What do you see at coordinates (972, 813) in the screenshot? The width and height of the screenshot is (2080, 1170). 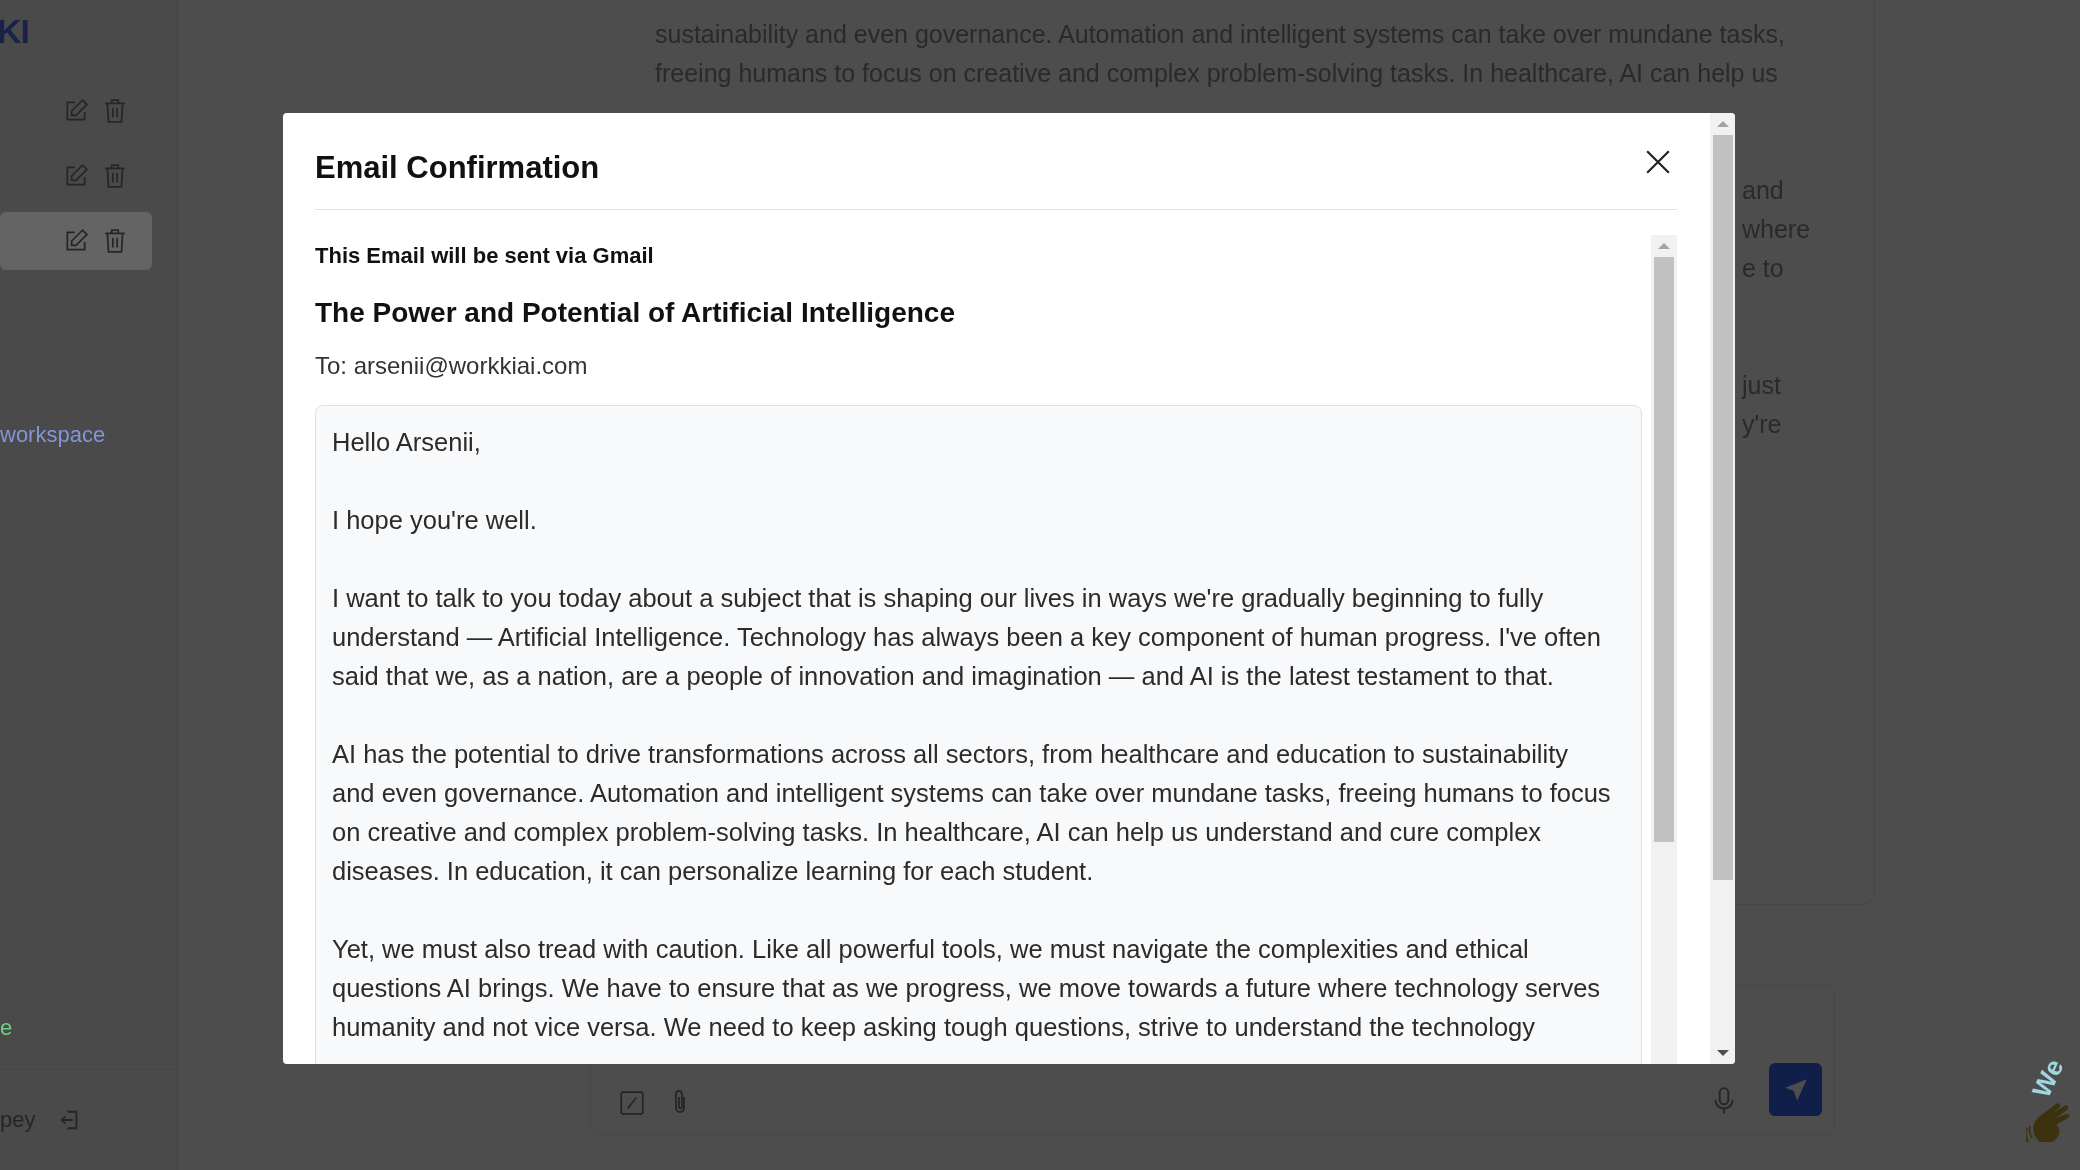 I see `email-paragraph: AI has the potential to drive transformations across all sectors, from healthcare and education to sustainability and even governance. Automation and intelligent systems can take over mundane tasks, freeing humans to focus on creative and complex problem-solving tasks. In healthcare, AI can help us understand and cure complex diseases. In education, it can personalize learning for each student.` at bounding box center [972, 813].